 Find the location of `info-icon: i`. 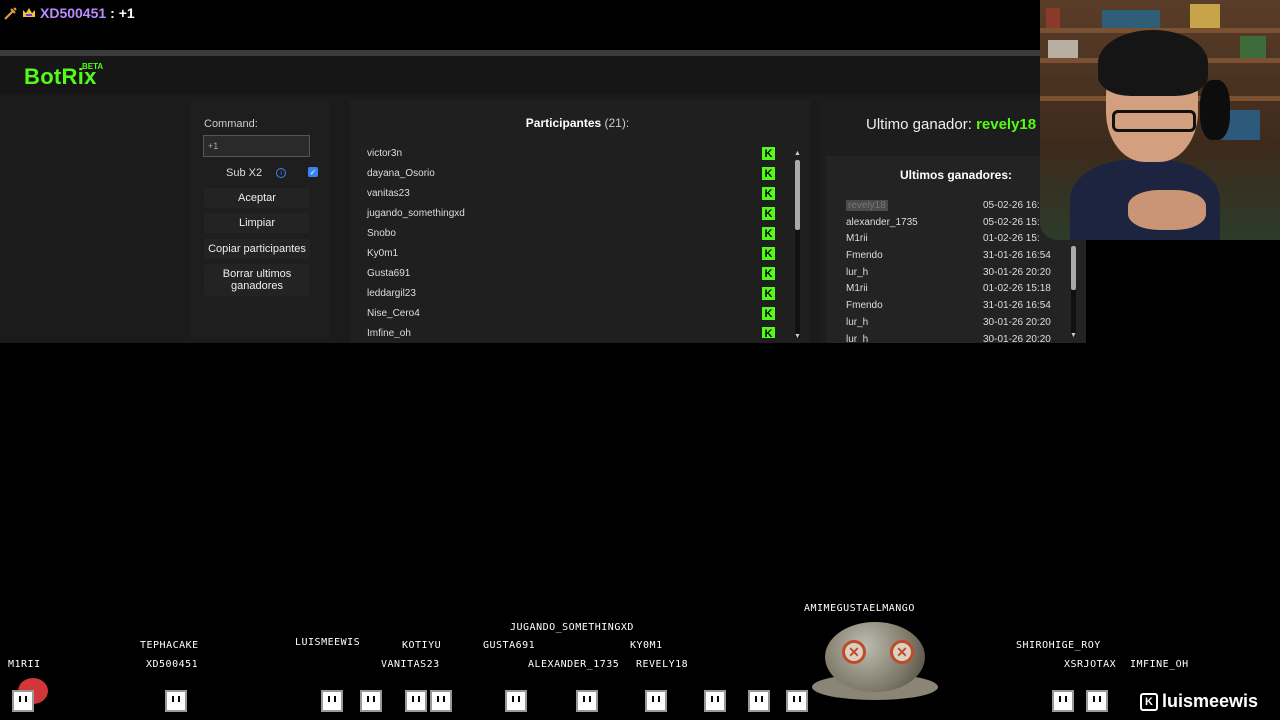

info-icon: i is located at coordinates (281, 173).